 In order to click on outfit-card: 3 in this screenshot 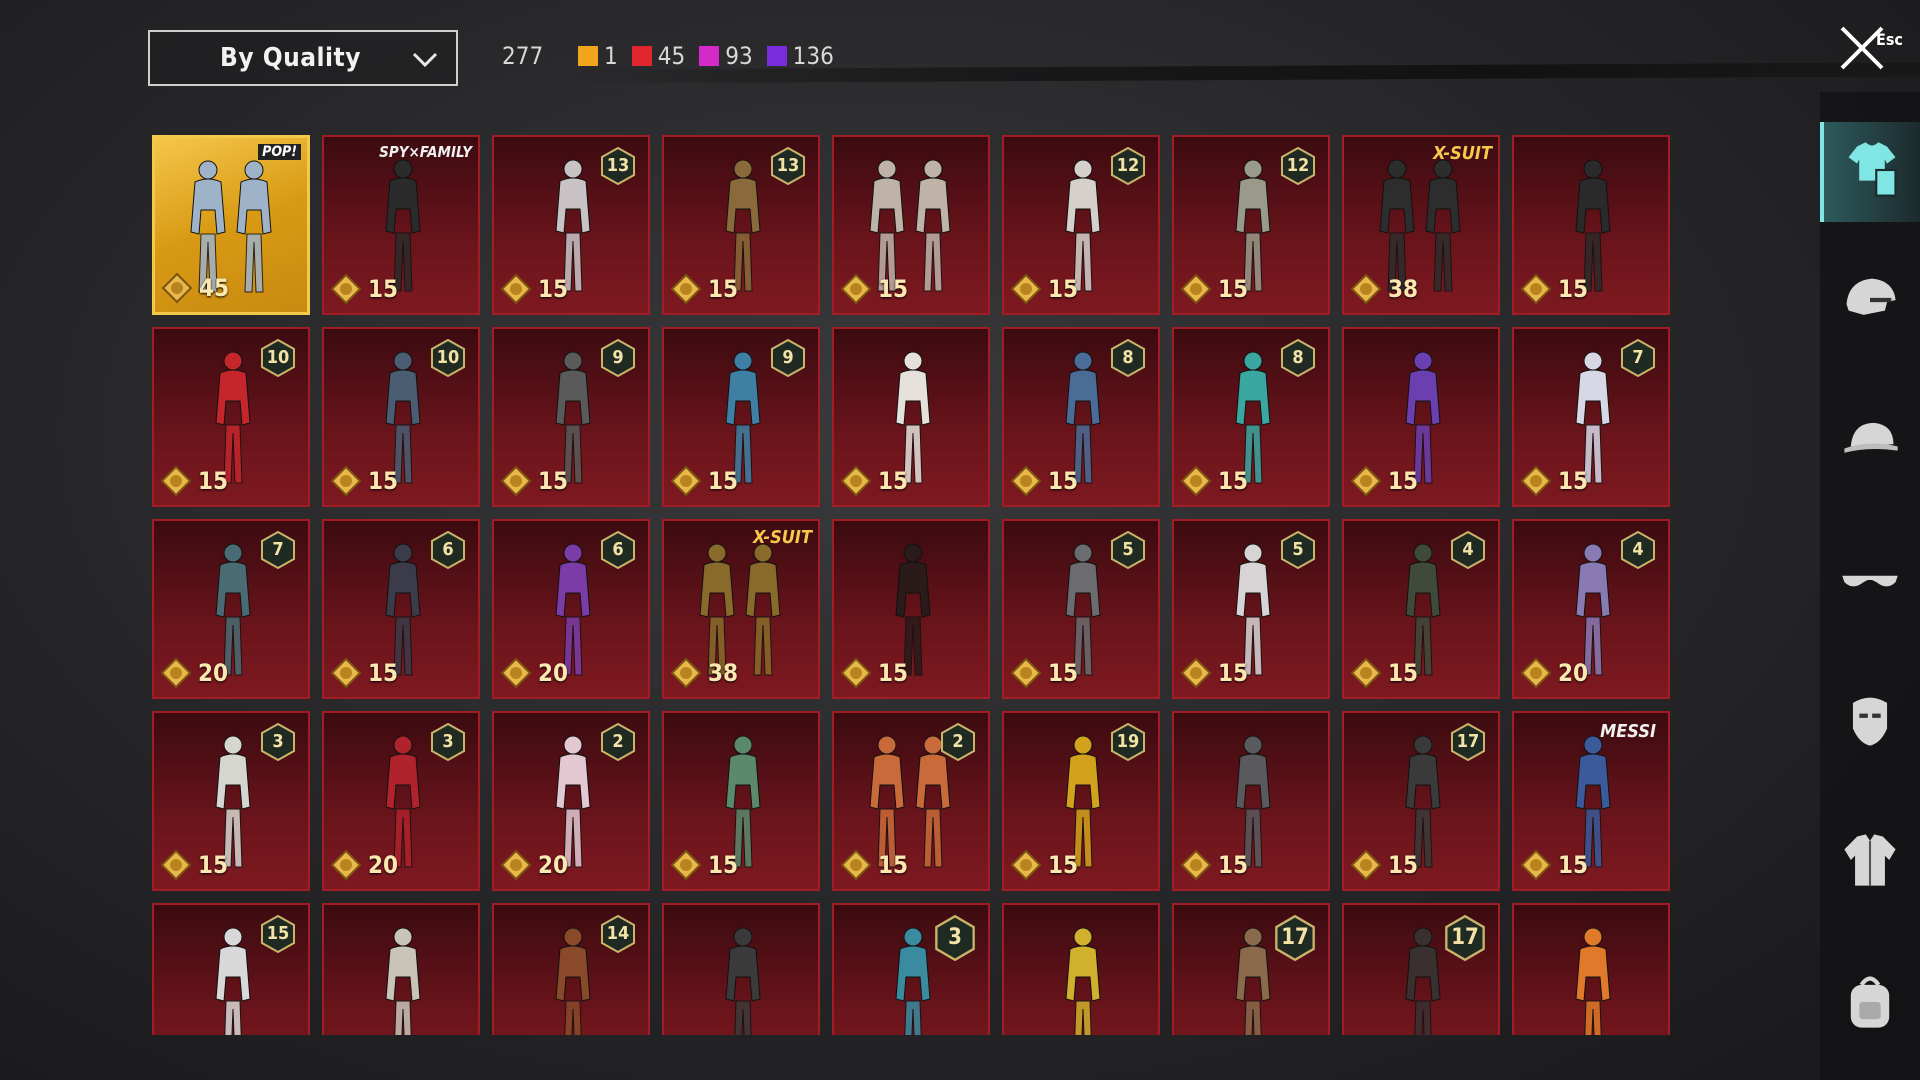, I will do `click(911, 969)`.